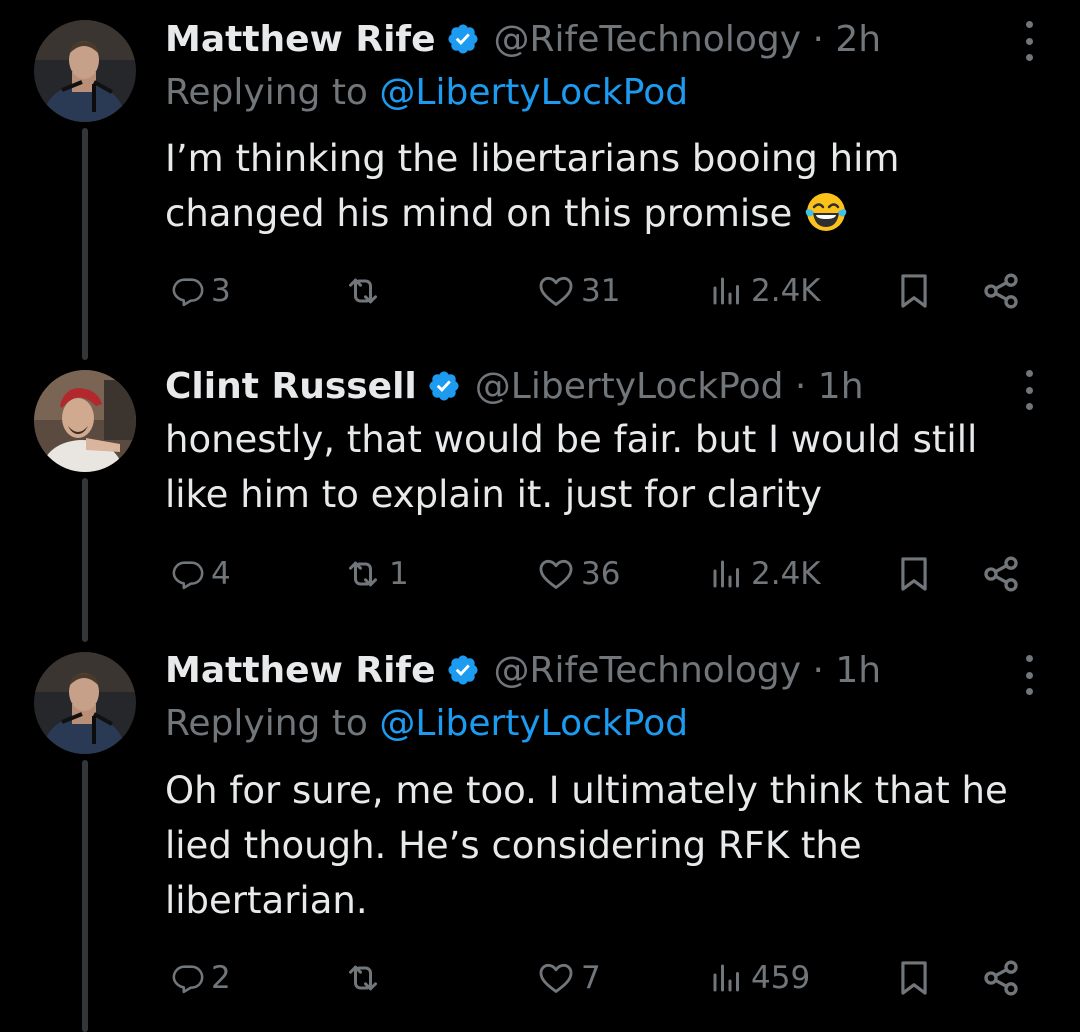 The width and height of the screenshot is (1080, 1032). Describe the element at coordinates (221, 978) in the screenshot. I see `reply-count: 2` at that location.